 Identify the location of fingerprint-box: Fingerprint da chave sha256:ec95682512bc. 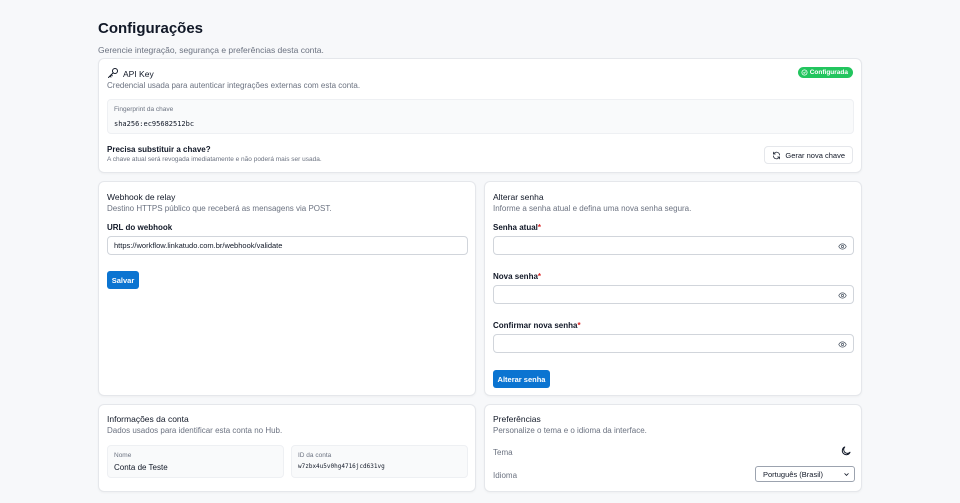
(480, 116).